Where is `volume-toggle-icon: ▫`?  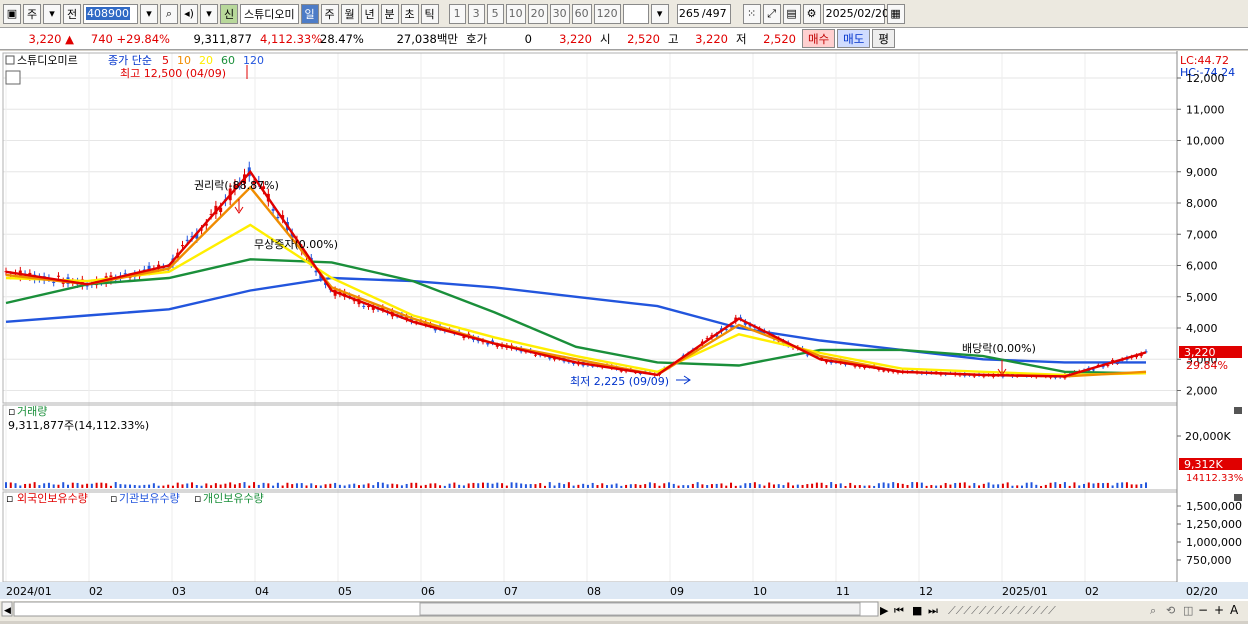
volume-toggle-icon: ▫ is located at coordinates (11, 411).